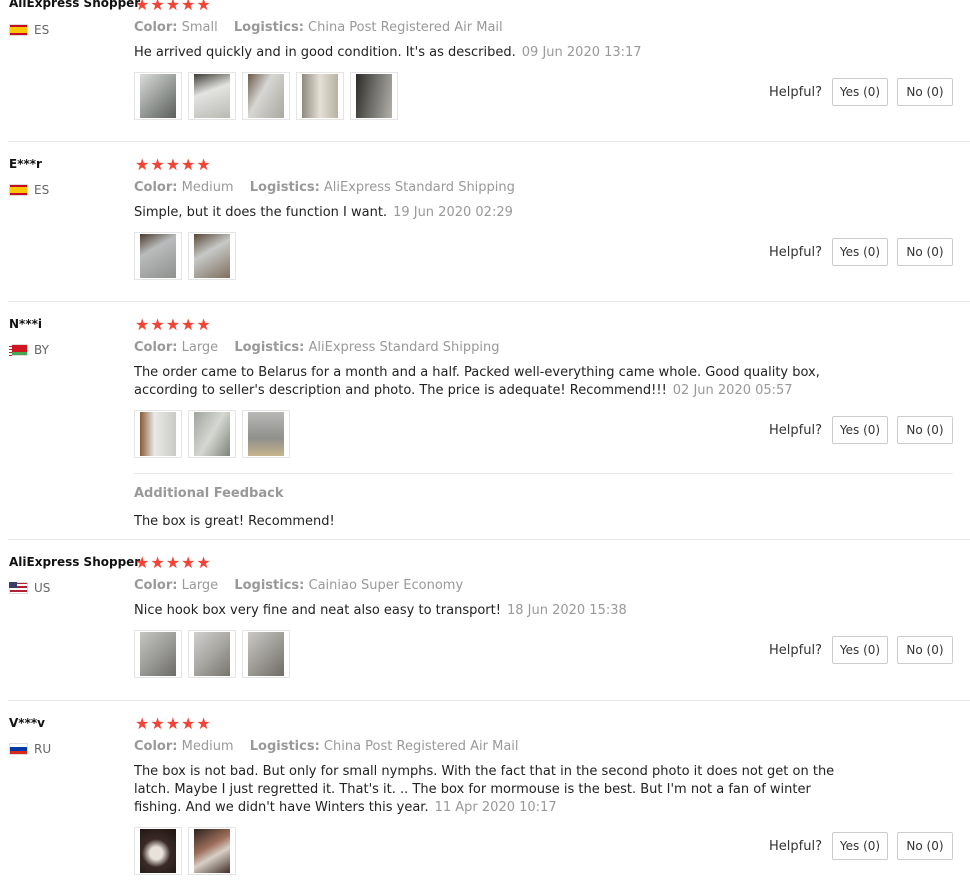 The width and height of the screenshot is (970, 888). What do you see at coordinates (566, 610) in the screenshot?
I see `review-date: 18 Jun 2020 15:38` at bounding box center [566, 610].